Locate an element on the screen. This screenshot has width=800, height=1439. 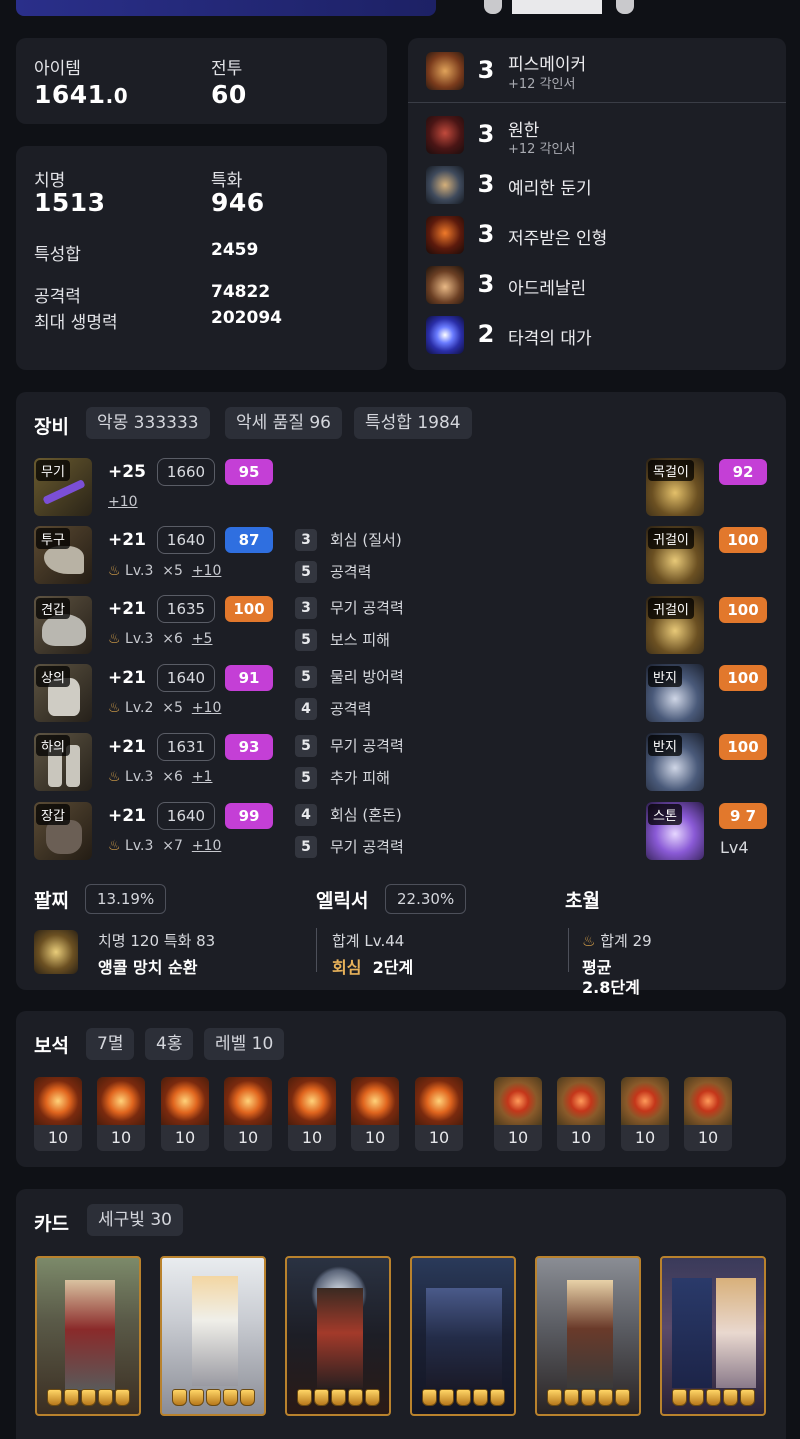
hit-master-icon is located at coordinates (445, 335).